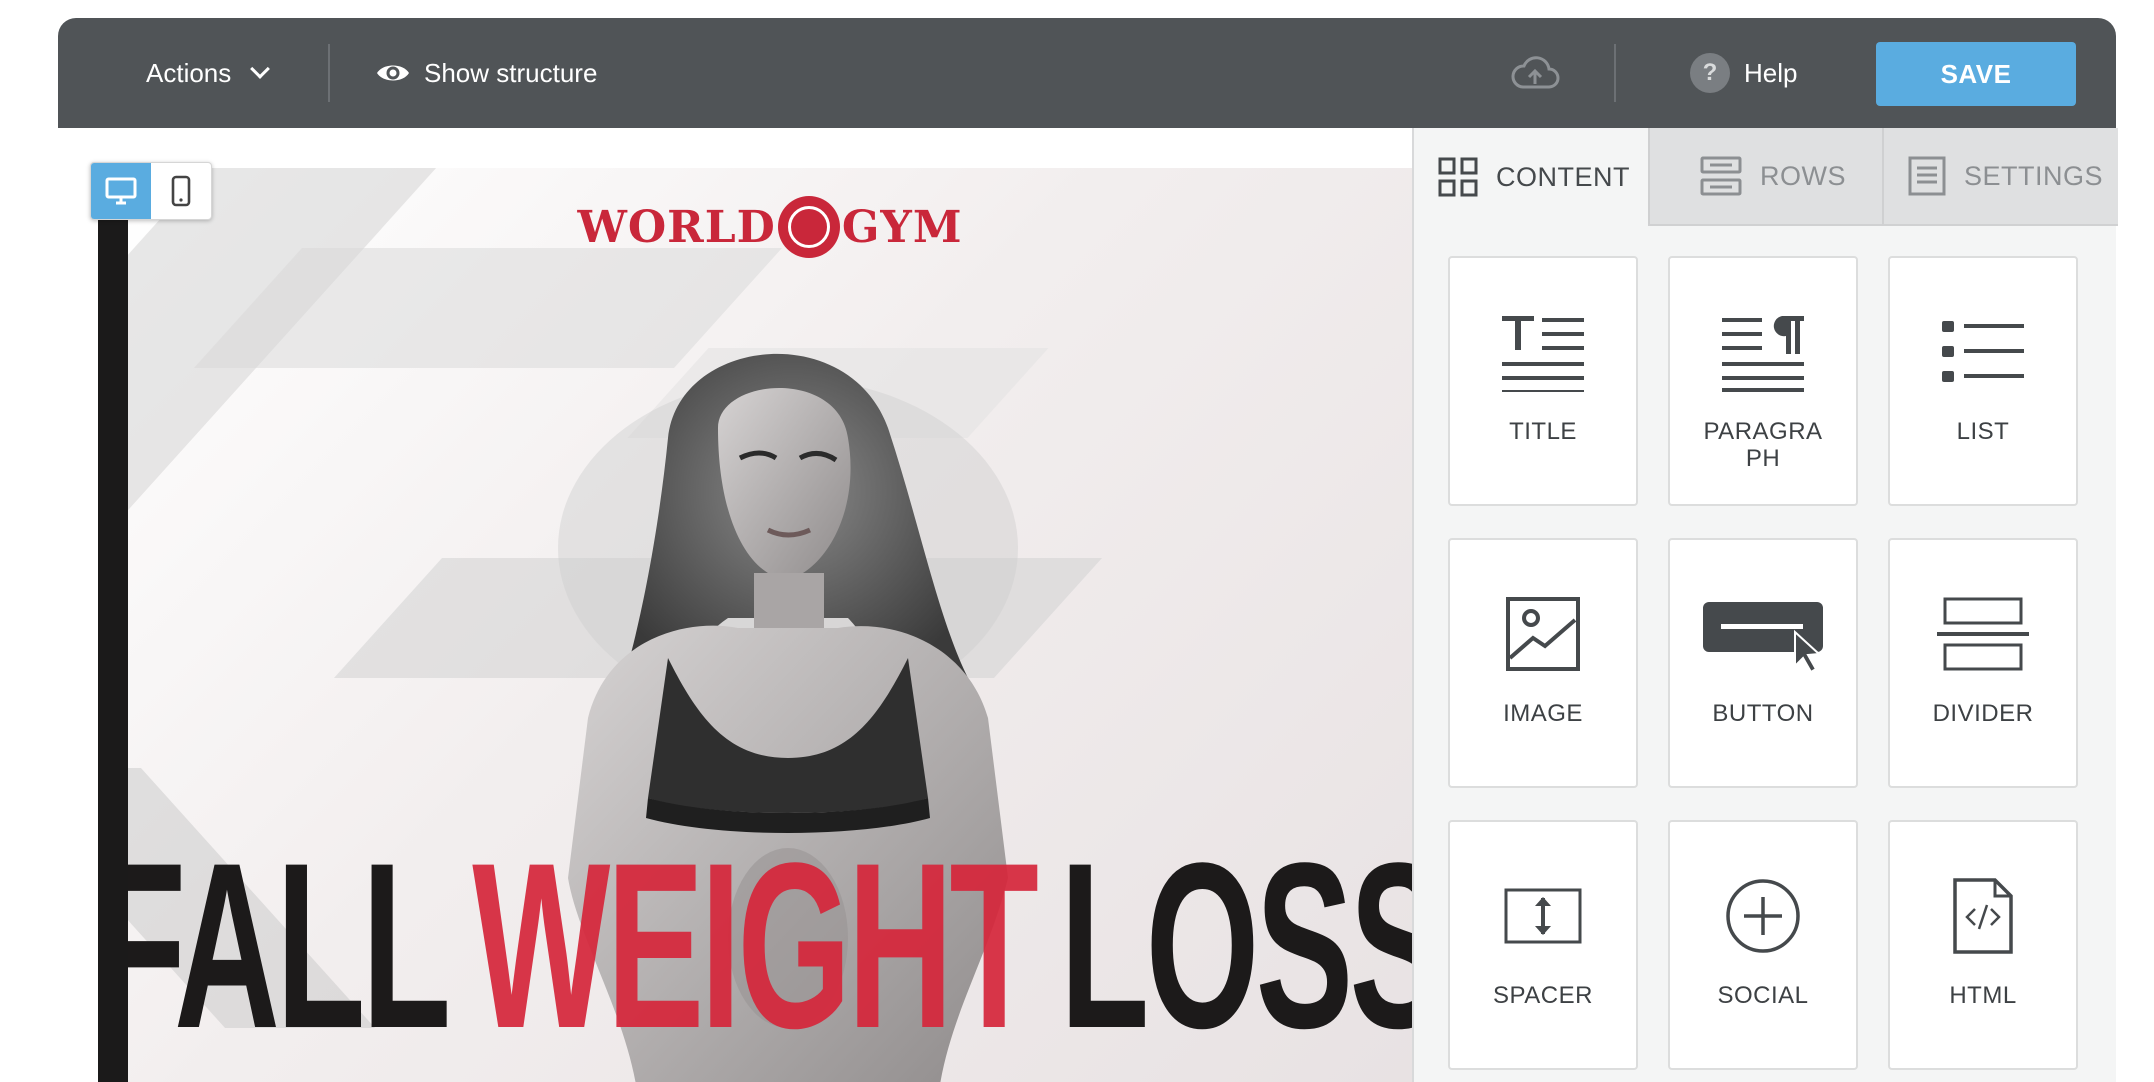 This screenshot has height=1082, width=2154. What do you see at coordinates (1983, 916) in the screenshot?
I see `html-icon` at bounding box center [1983, 916].